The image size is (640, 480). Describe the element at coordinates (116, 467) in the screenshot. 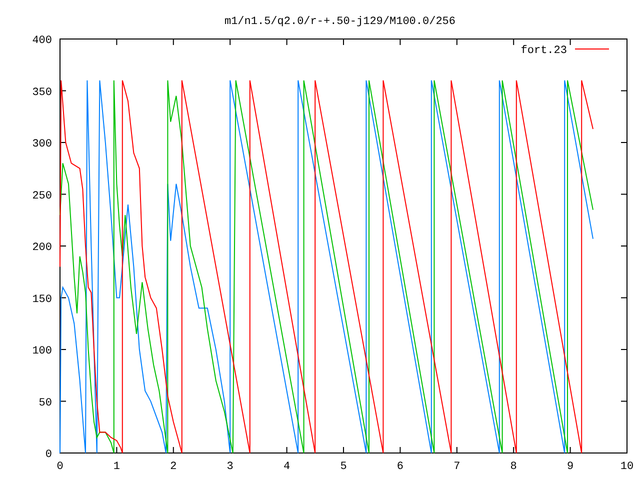

I see `x-tick-label: 1` at that location.